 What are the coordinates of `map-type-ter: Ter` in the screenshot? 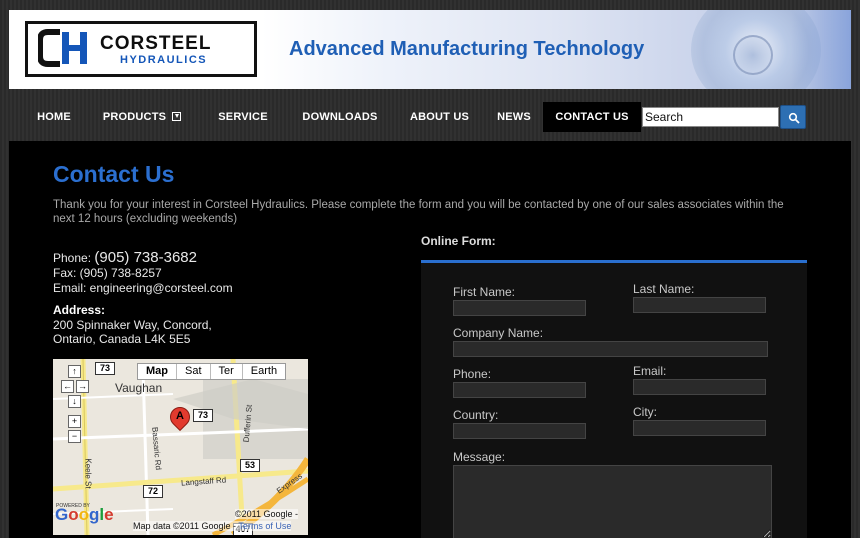 It's located at (227, 371).